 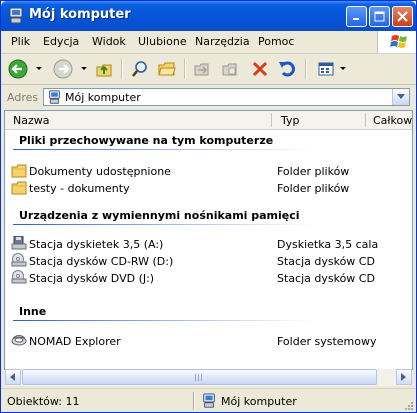 What do you see at coordinates (79, 188) in the screenshot?
I see `item-name: testy - dokumenty` at bounding box center [79, 188].